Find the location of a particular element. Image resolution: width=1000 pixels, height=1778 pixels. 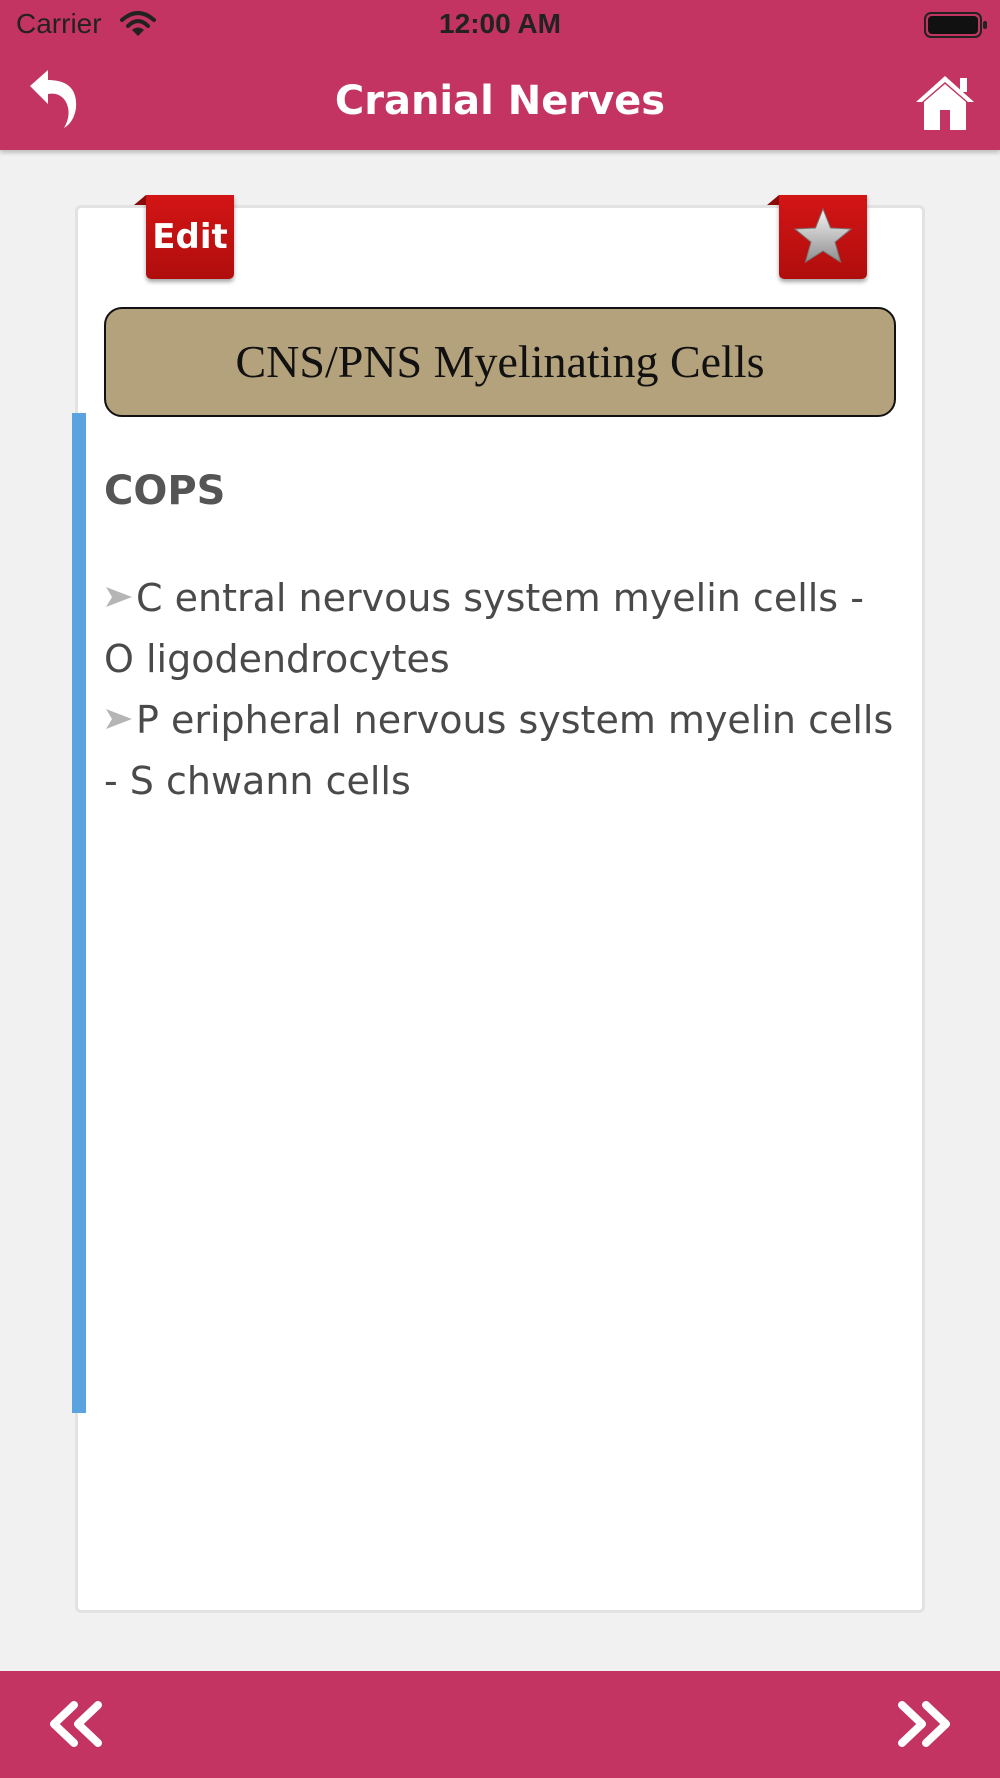

star-icon is located at coordinates (823, 235).